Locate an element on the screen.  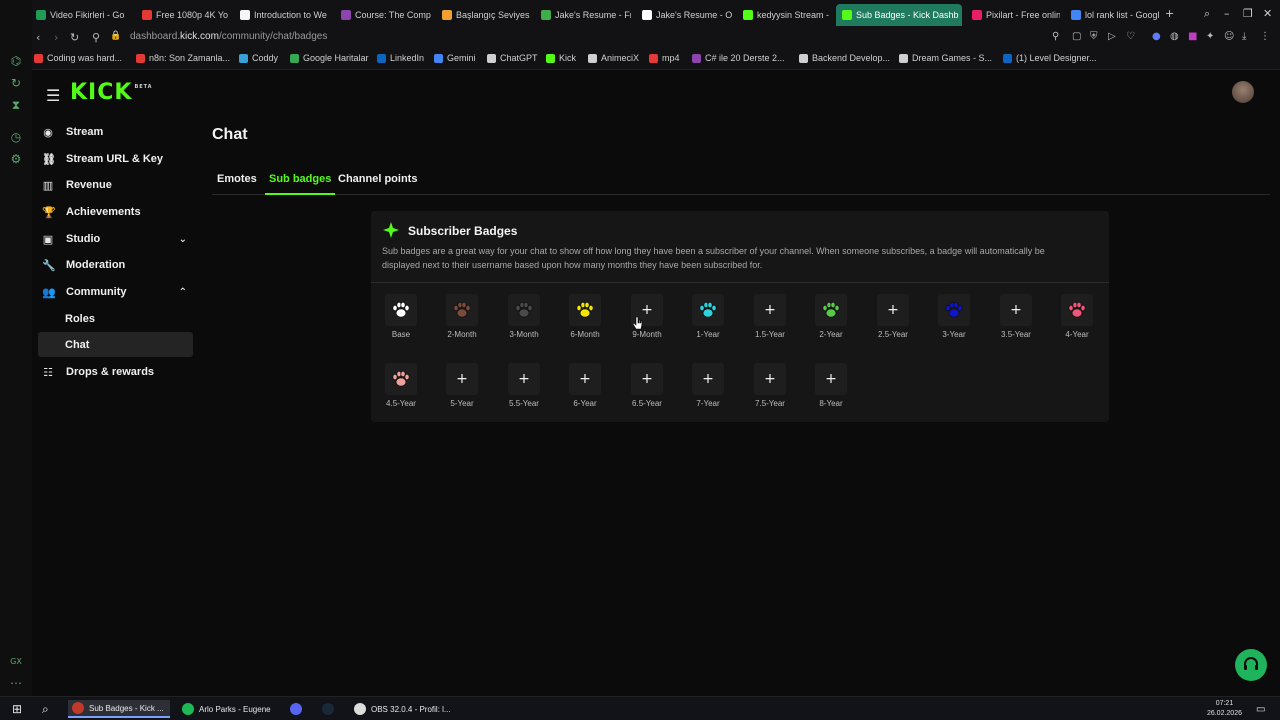
sidebar-item-revenue: ▥ Revenue is located at coordinates (115, 185).